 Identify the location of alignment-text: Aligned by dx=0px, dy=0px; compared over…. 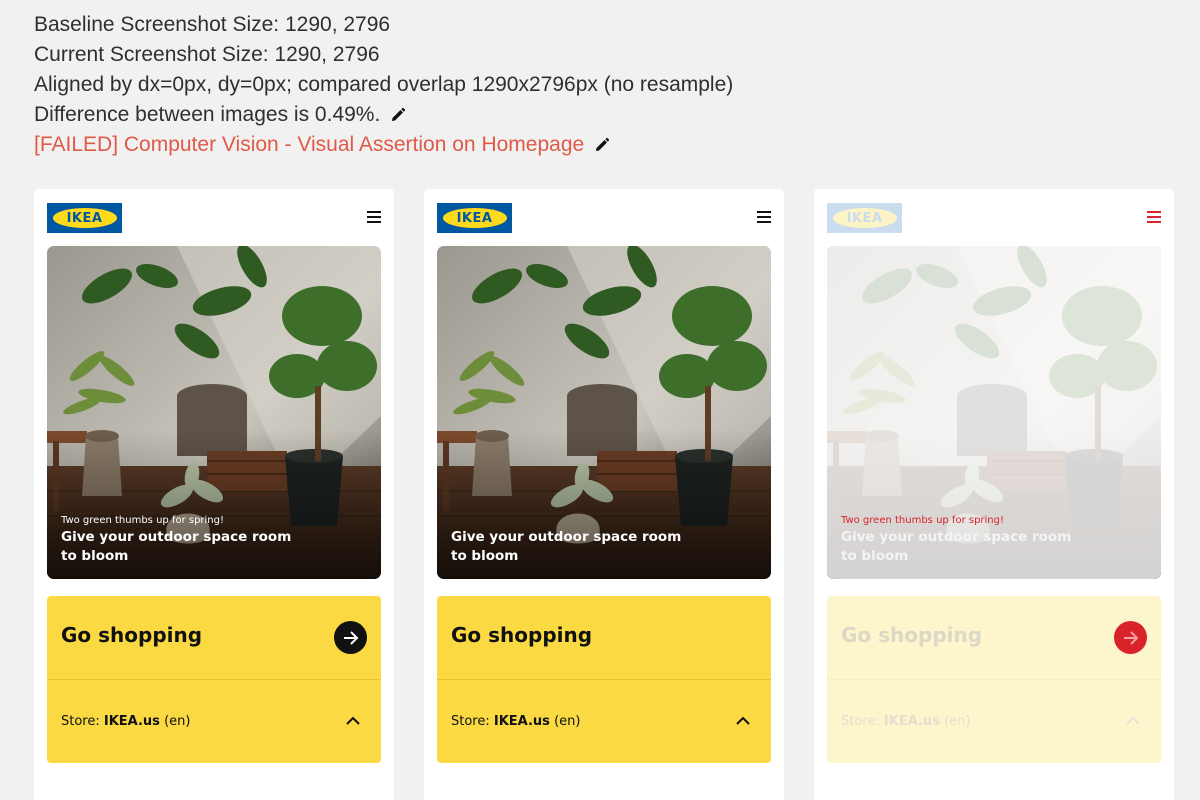
(384, 84).